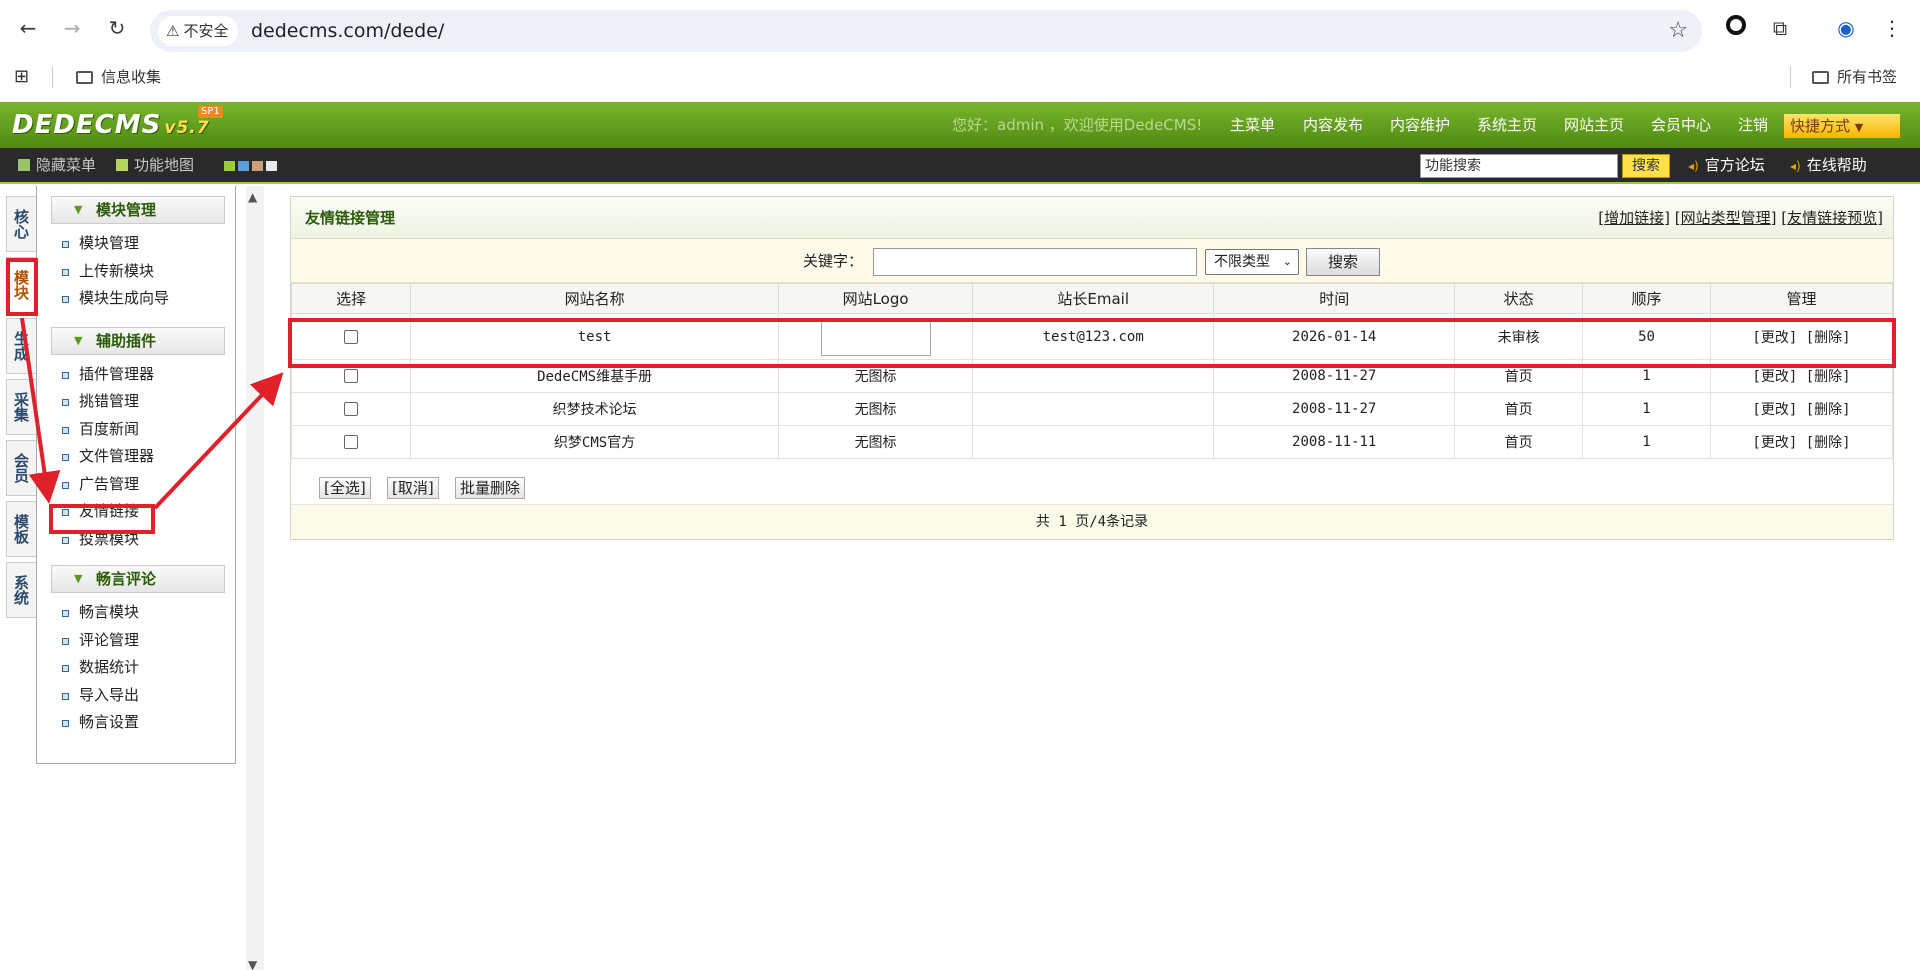 The width and height of the screenshot is (1920, 970). Describe the element at coordinates (136, 457) in the screenshot. I see `menu-item-file-manager: 文件管理器` at that location.